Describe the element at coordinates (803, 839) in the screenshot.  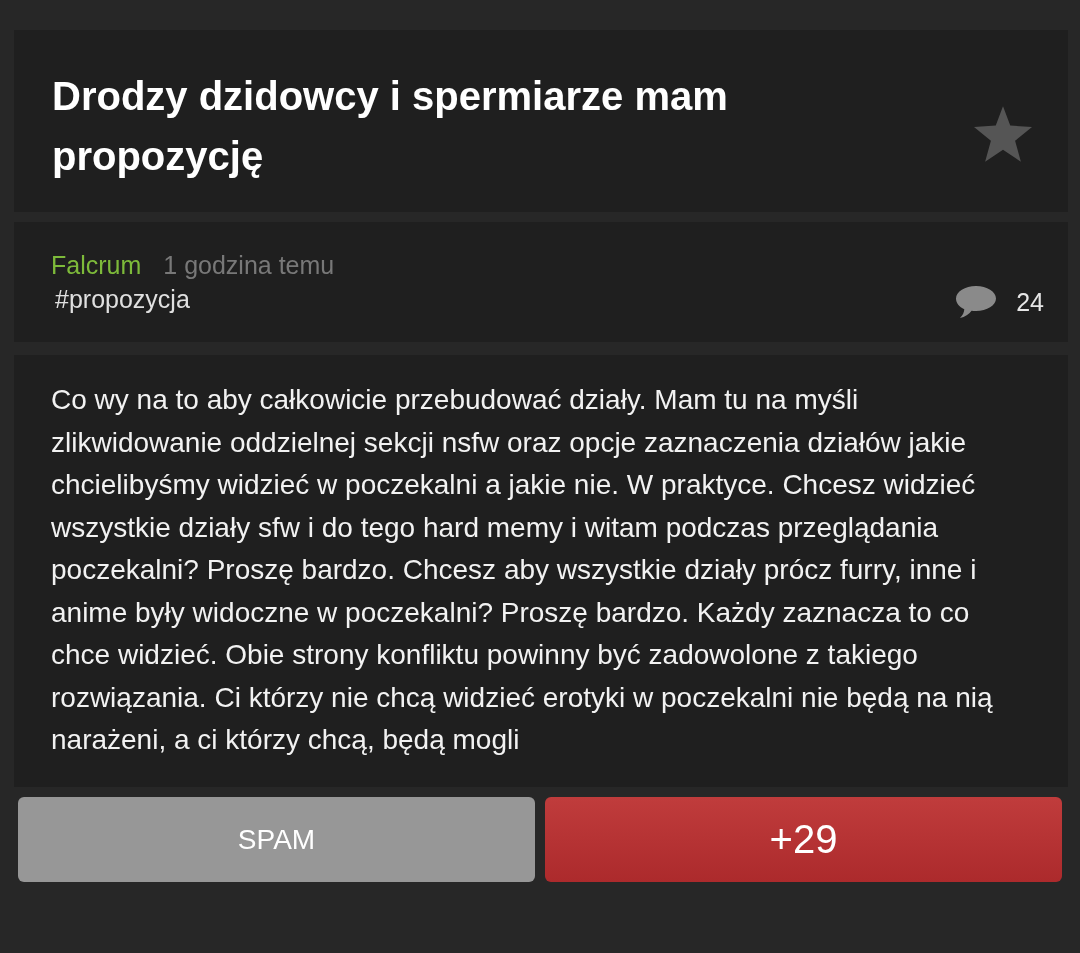
I see `upvote-button: +29` at that location.